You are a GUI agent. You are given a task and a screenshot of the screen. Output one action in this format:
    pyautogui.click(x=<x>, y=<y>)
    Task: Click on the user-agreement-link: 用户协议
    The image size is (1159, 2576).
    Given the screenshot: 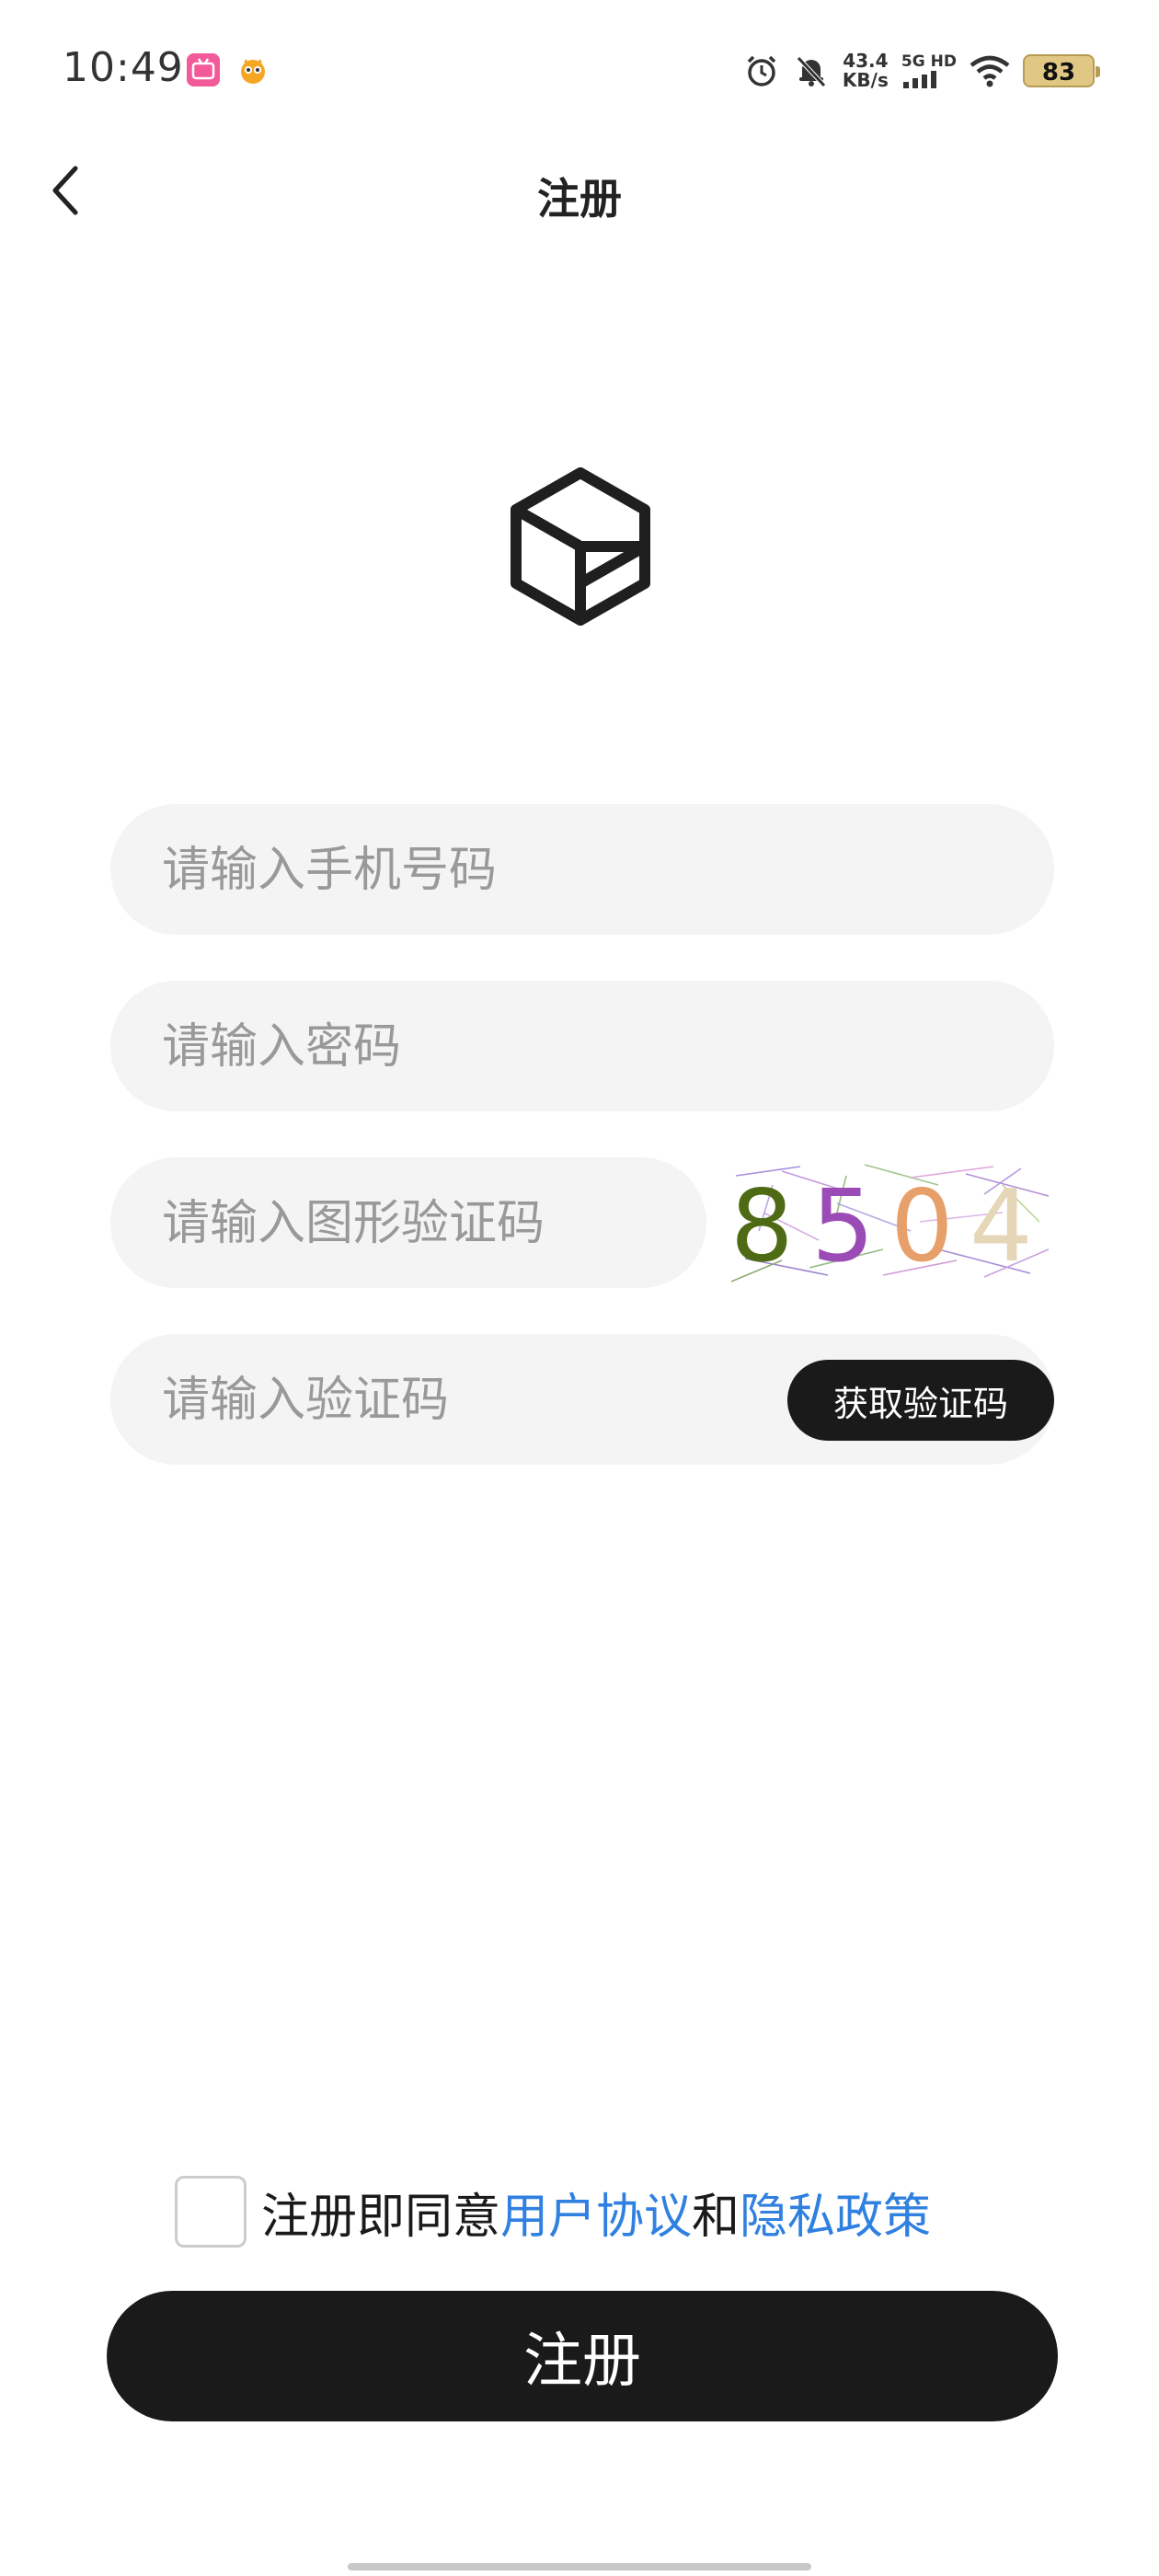 What is the action you would take?
    pyautogui.click(x=596, y=2212)
    